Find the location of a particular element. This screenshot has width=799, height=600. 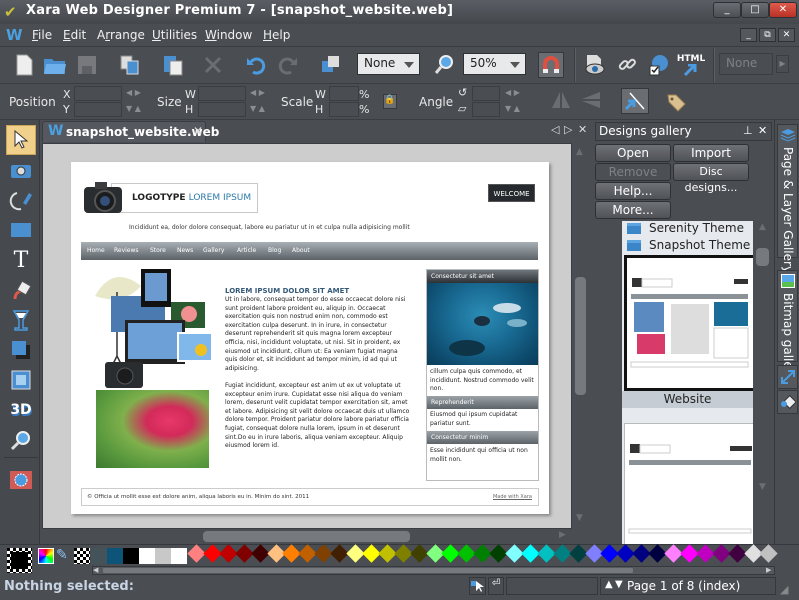

doc-minimize-button: _ is located at coordinates (748, 35).